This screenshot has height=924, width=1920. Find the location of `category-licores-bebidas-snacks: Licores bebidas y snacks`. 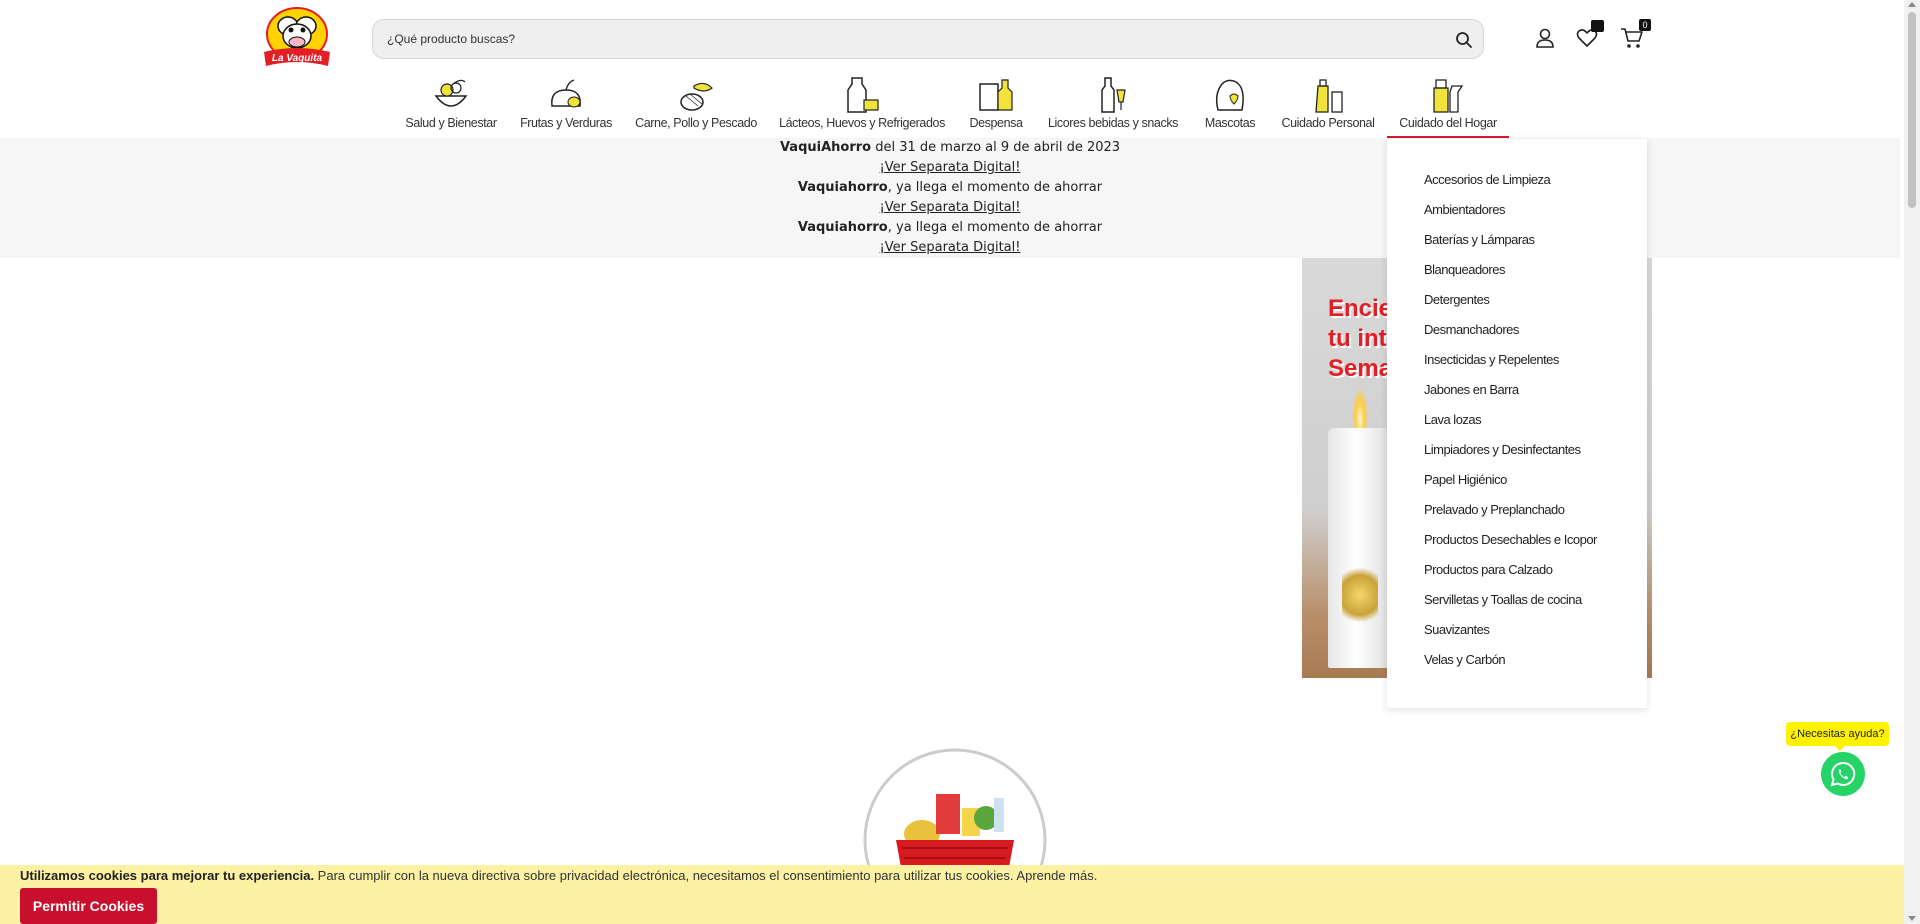

category-licores-bebidas-snacks: Licores bebidas y snacks is located at coordinates (1113, 106).